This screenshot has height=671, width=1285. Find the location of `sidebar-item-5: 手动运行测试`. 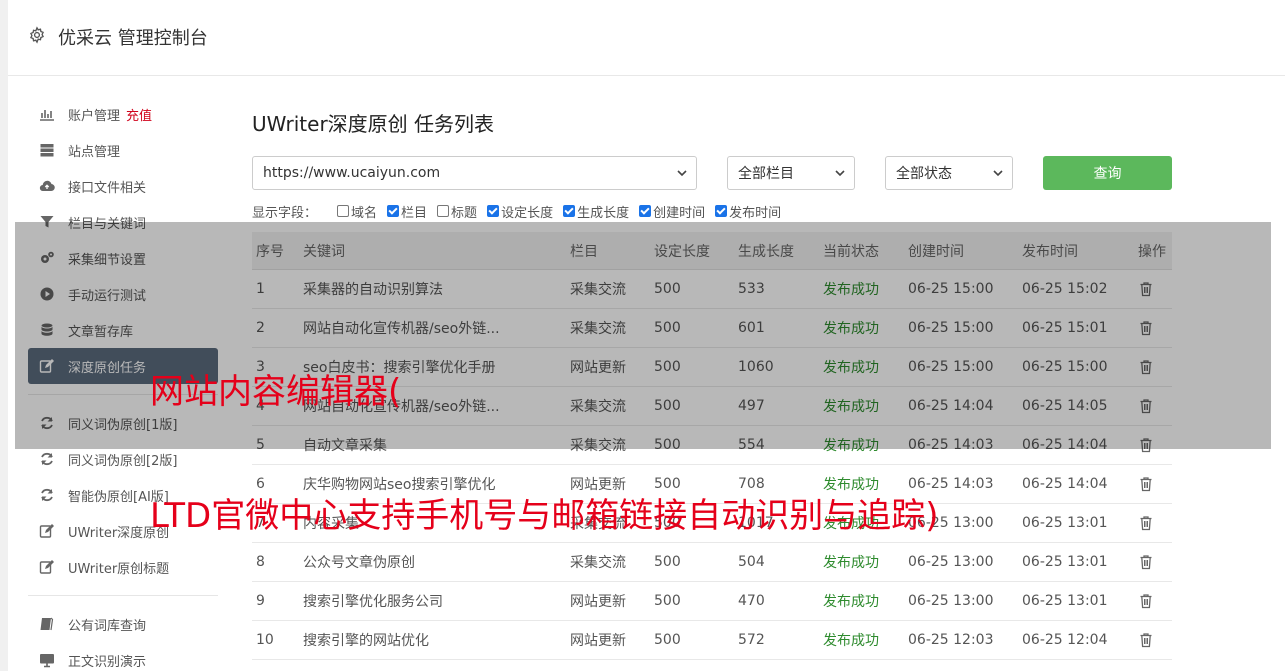

sidebar-item-5: 手动运行测试 is located at coordinates (123, 294).